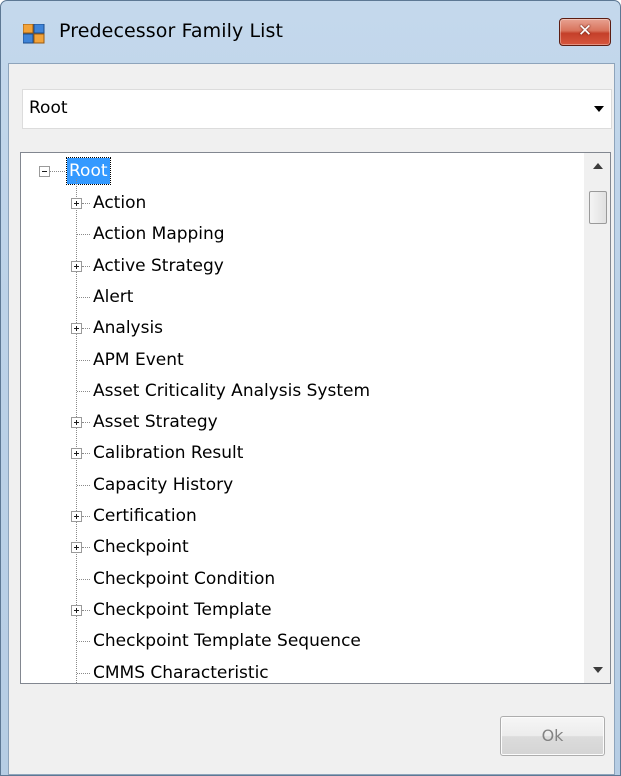  Describe the element at coordinates (168, 453) in the screenshot. I see `tree-node-label: Calibration Result` at that location.